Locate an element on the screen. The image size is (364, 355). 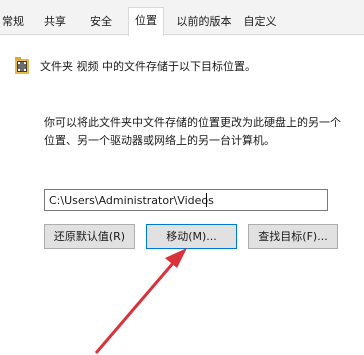
tab-general: 常规 is located at coordinates (13, 22).